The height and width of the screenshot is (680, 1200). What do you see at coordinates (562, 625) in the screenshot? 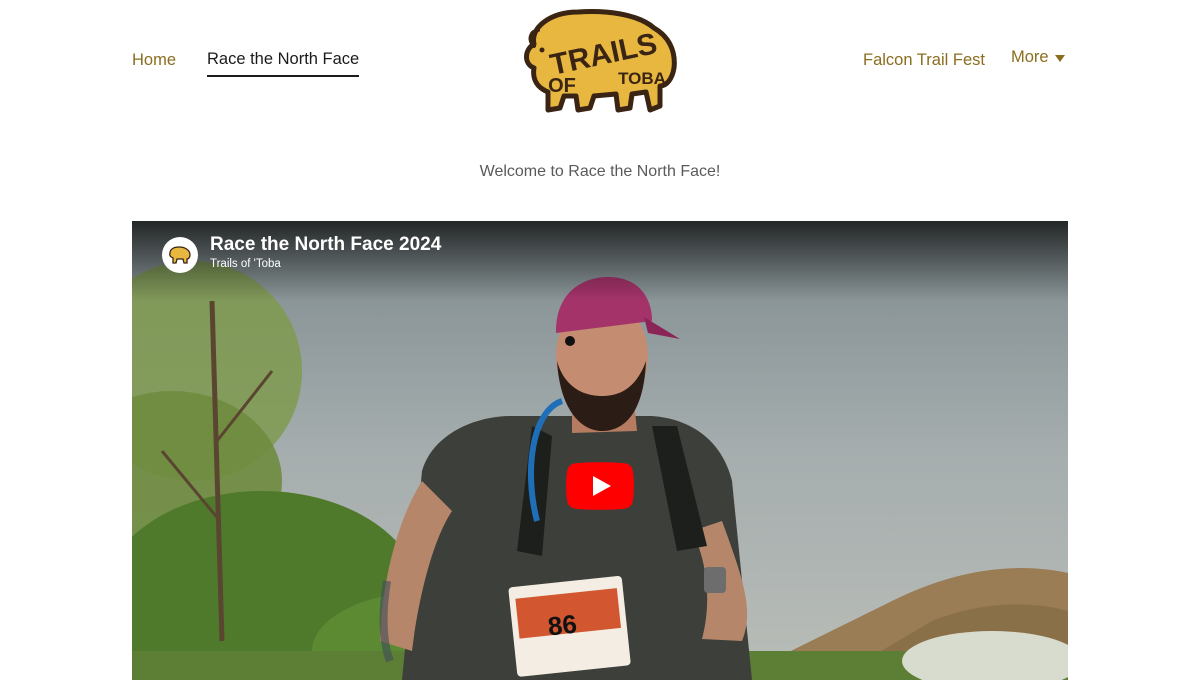
I see `race-bib-number: 86` at bounding box center [562, 625].